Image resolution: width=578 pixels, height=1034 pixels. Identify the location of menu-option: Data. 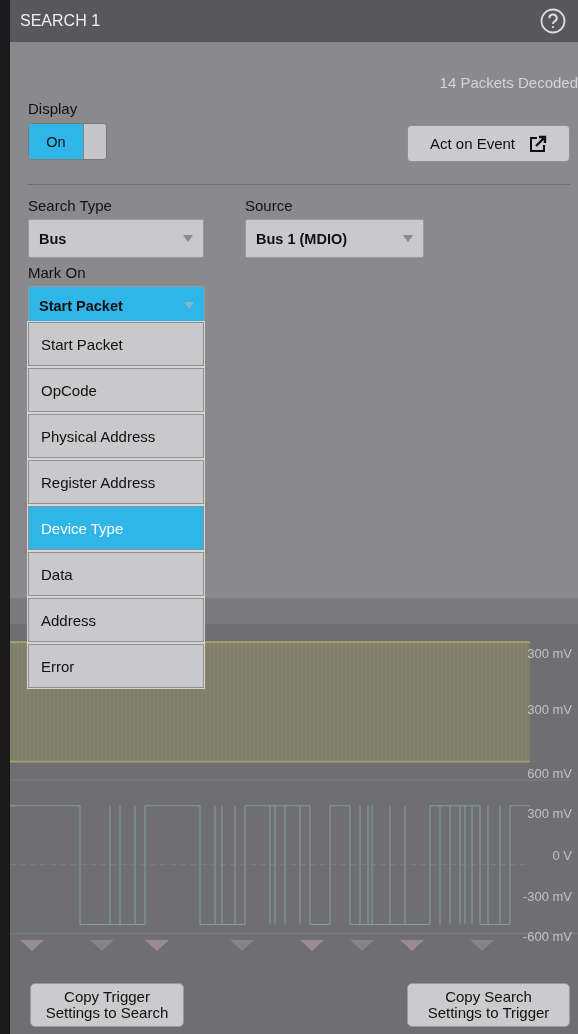
(116, 574).